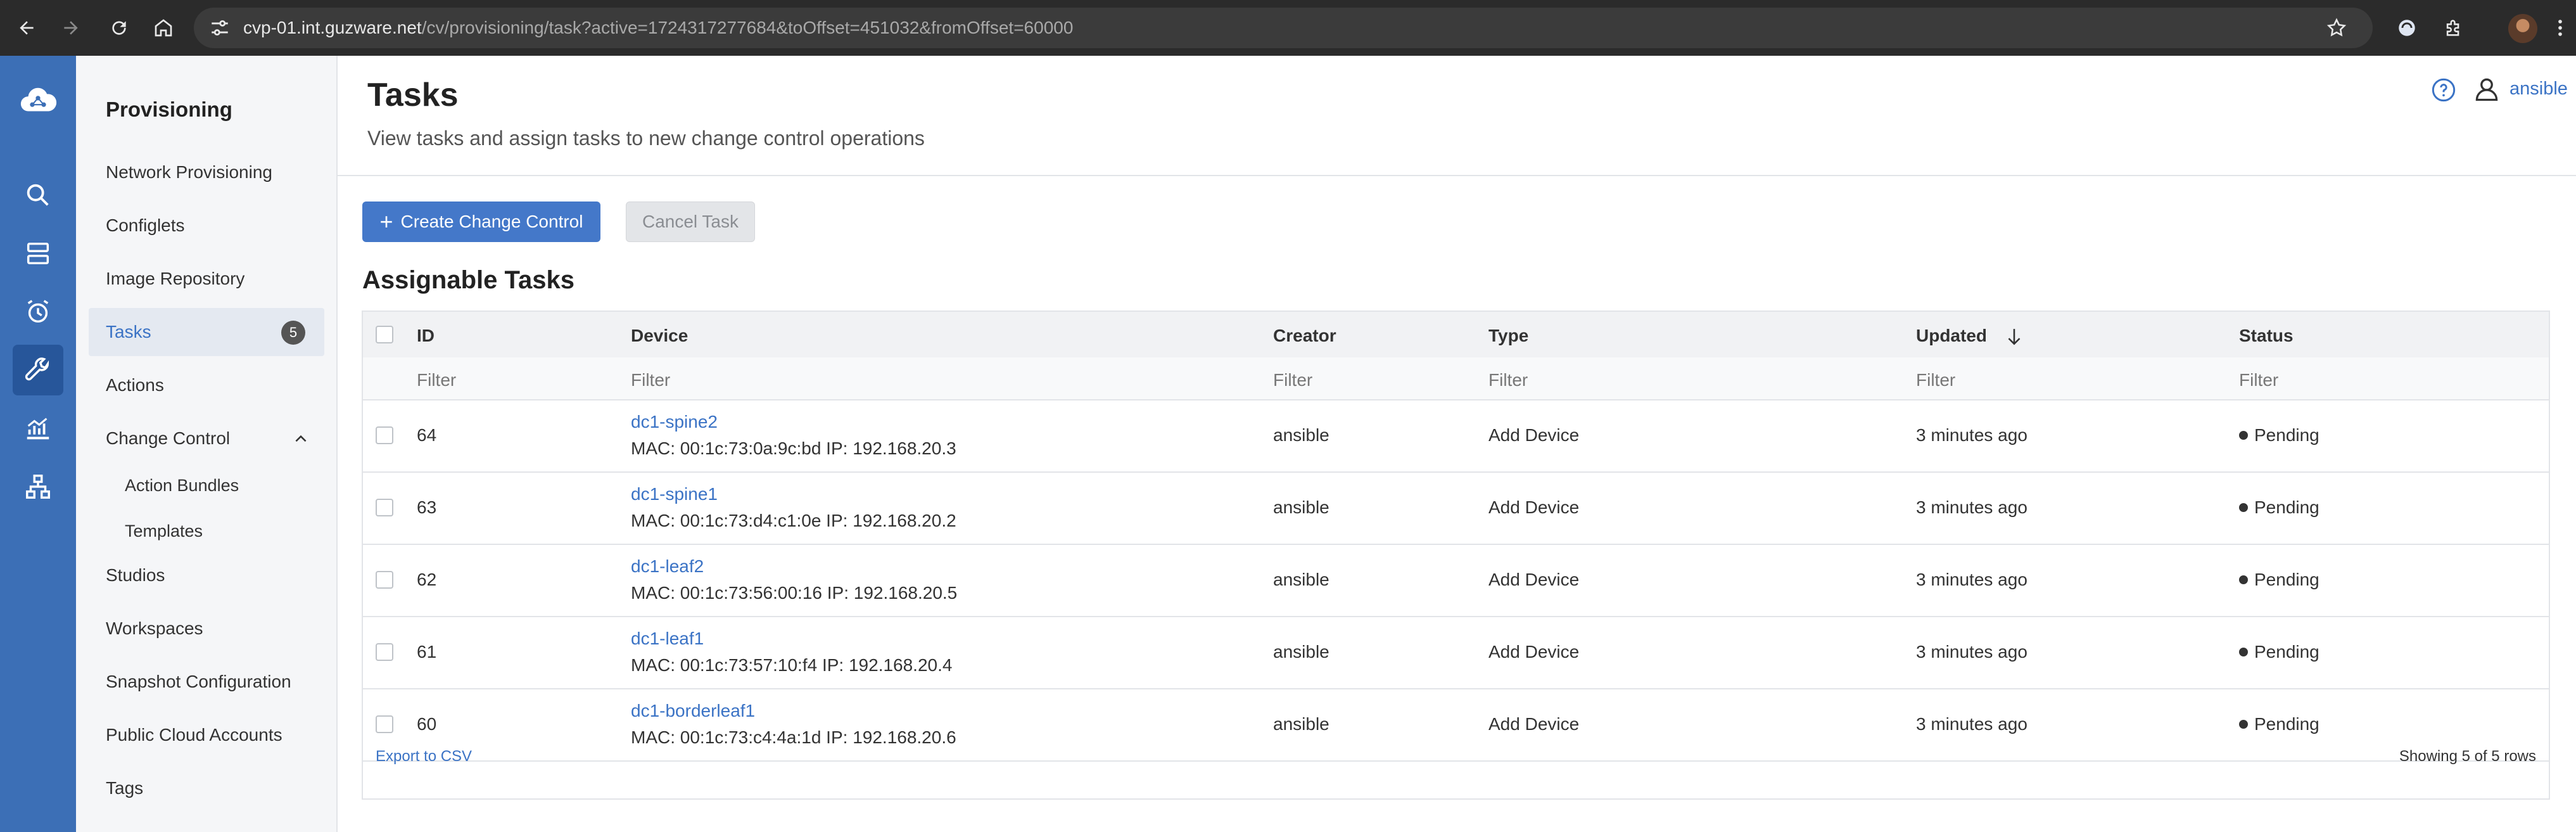 The height and width of the screenshot is (832, 2576). What do you see at coordinates (437, 380) in the screenshot?
I see `filter-id-input: Filter` at bounding box center [437, 380].